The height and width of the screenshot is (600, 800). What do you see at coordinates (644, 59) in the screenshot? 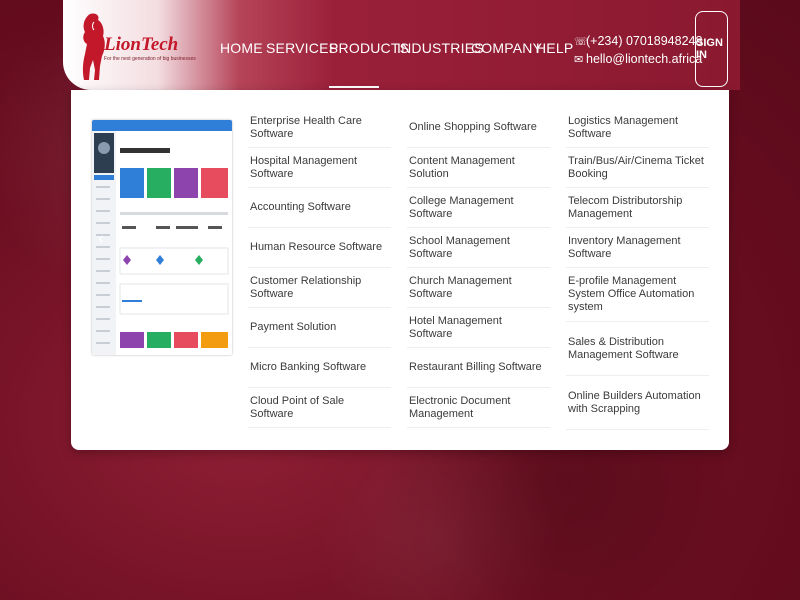
I see `email-address: hello@liontech.africa` at bounding box center [644, 59].